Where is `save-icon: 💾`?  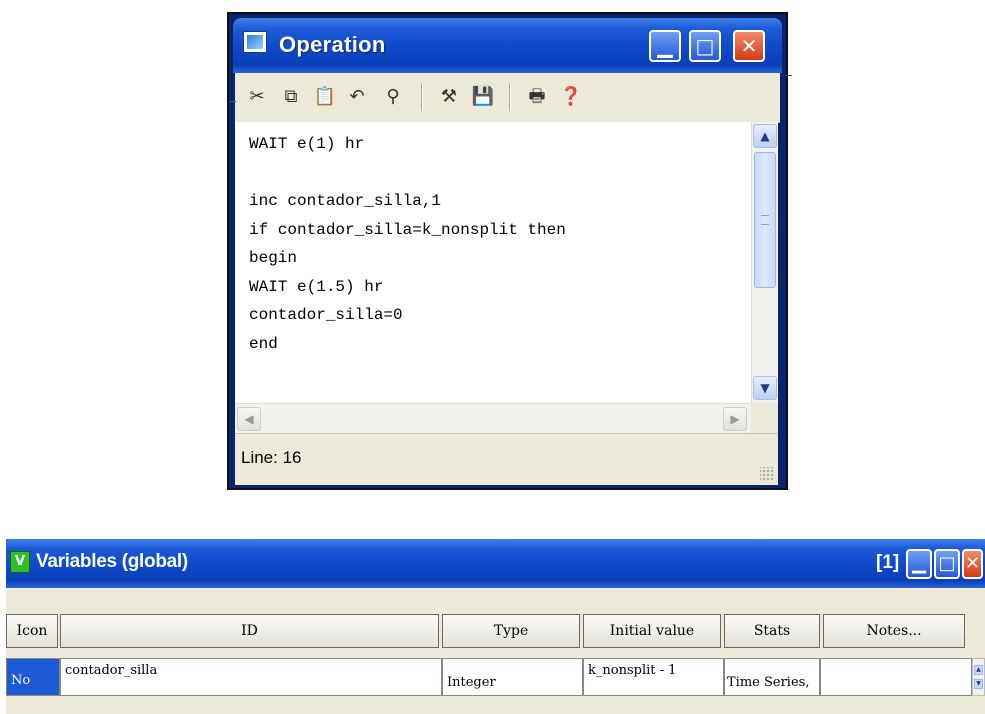 save-icon: 💾 is located at coordinates (483, 97).